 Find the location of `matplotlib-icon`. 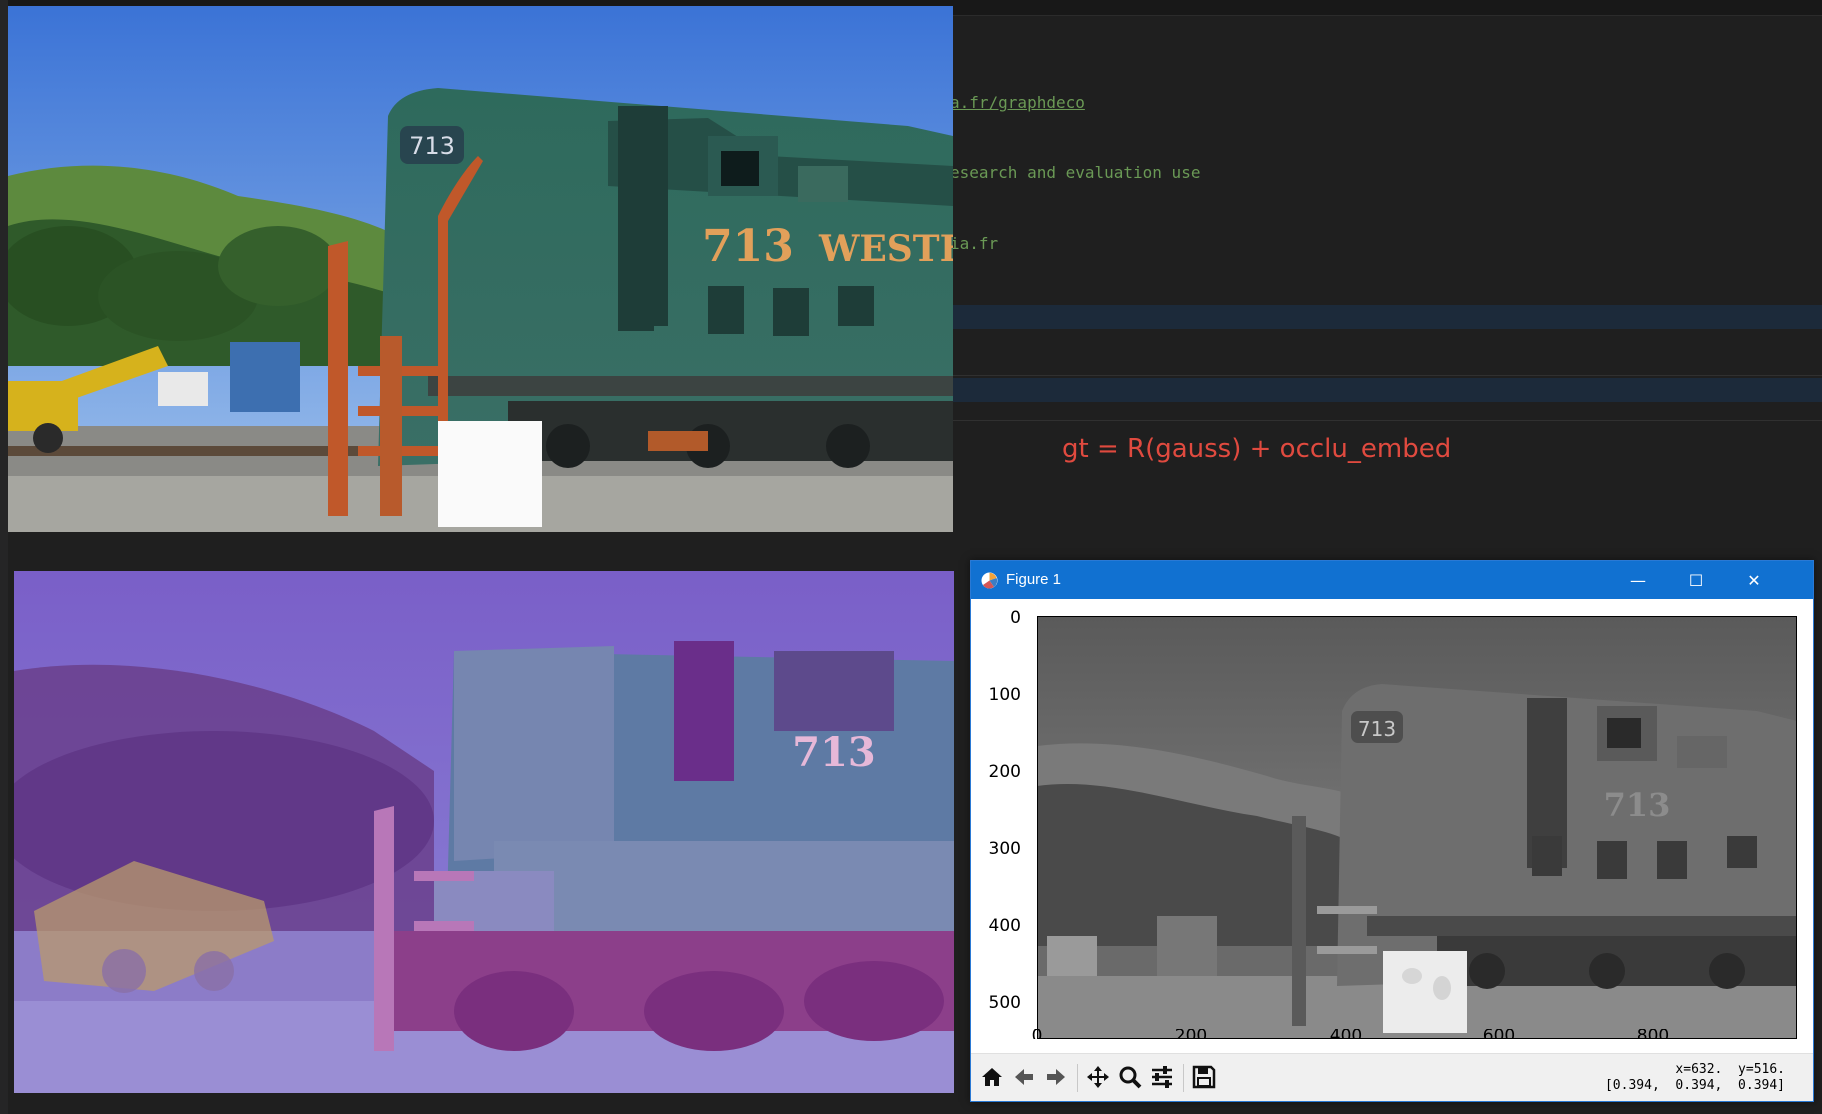

matplotlib-icon is located at coordinates (989, 580).